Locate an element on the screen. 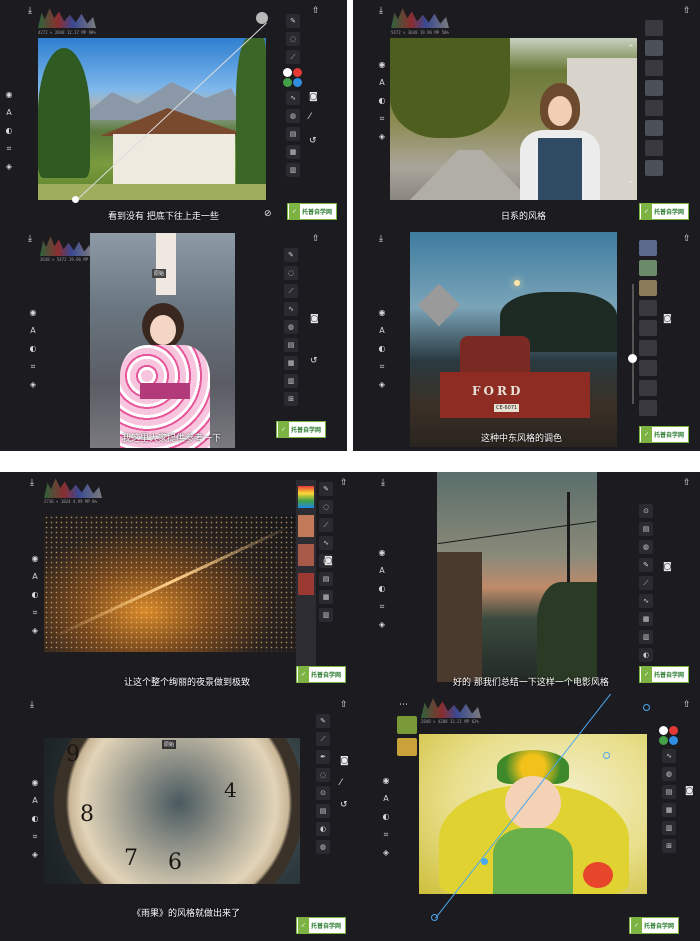 This screenshot has height=941, width=700. curve-handle is located at coordinates (262, 18).